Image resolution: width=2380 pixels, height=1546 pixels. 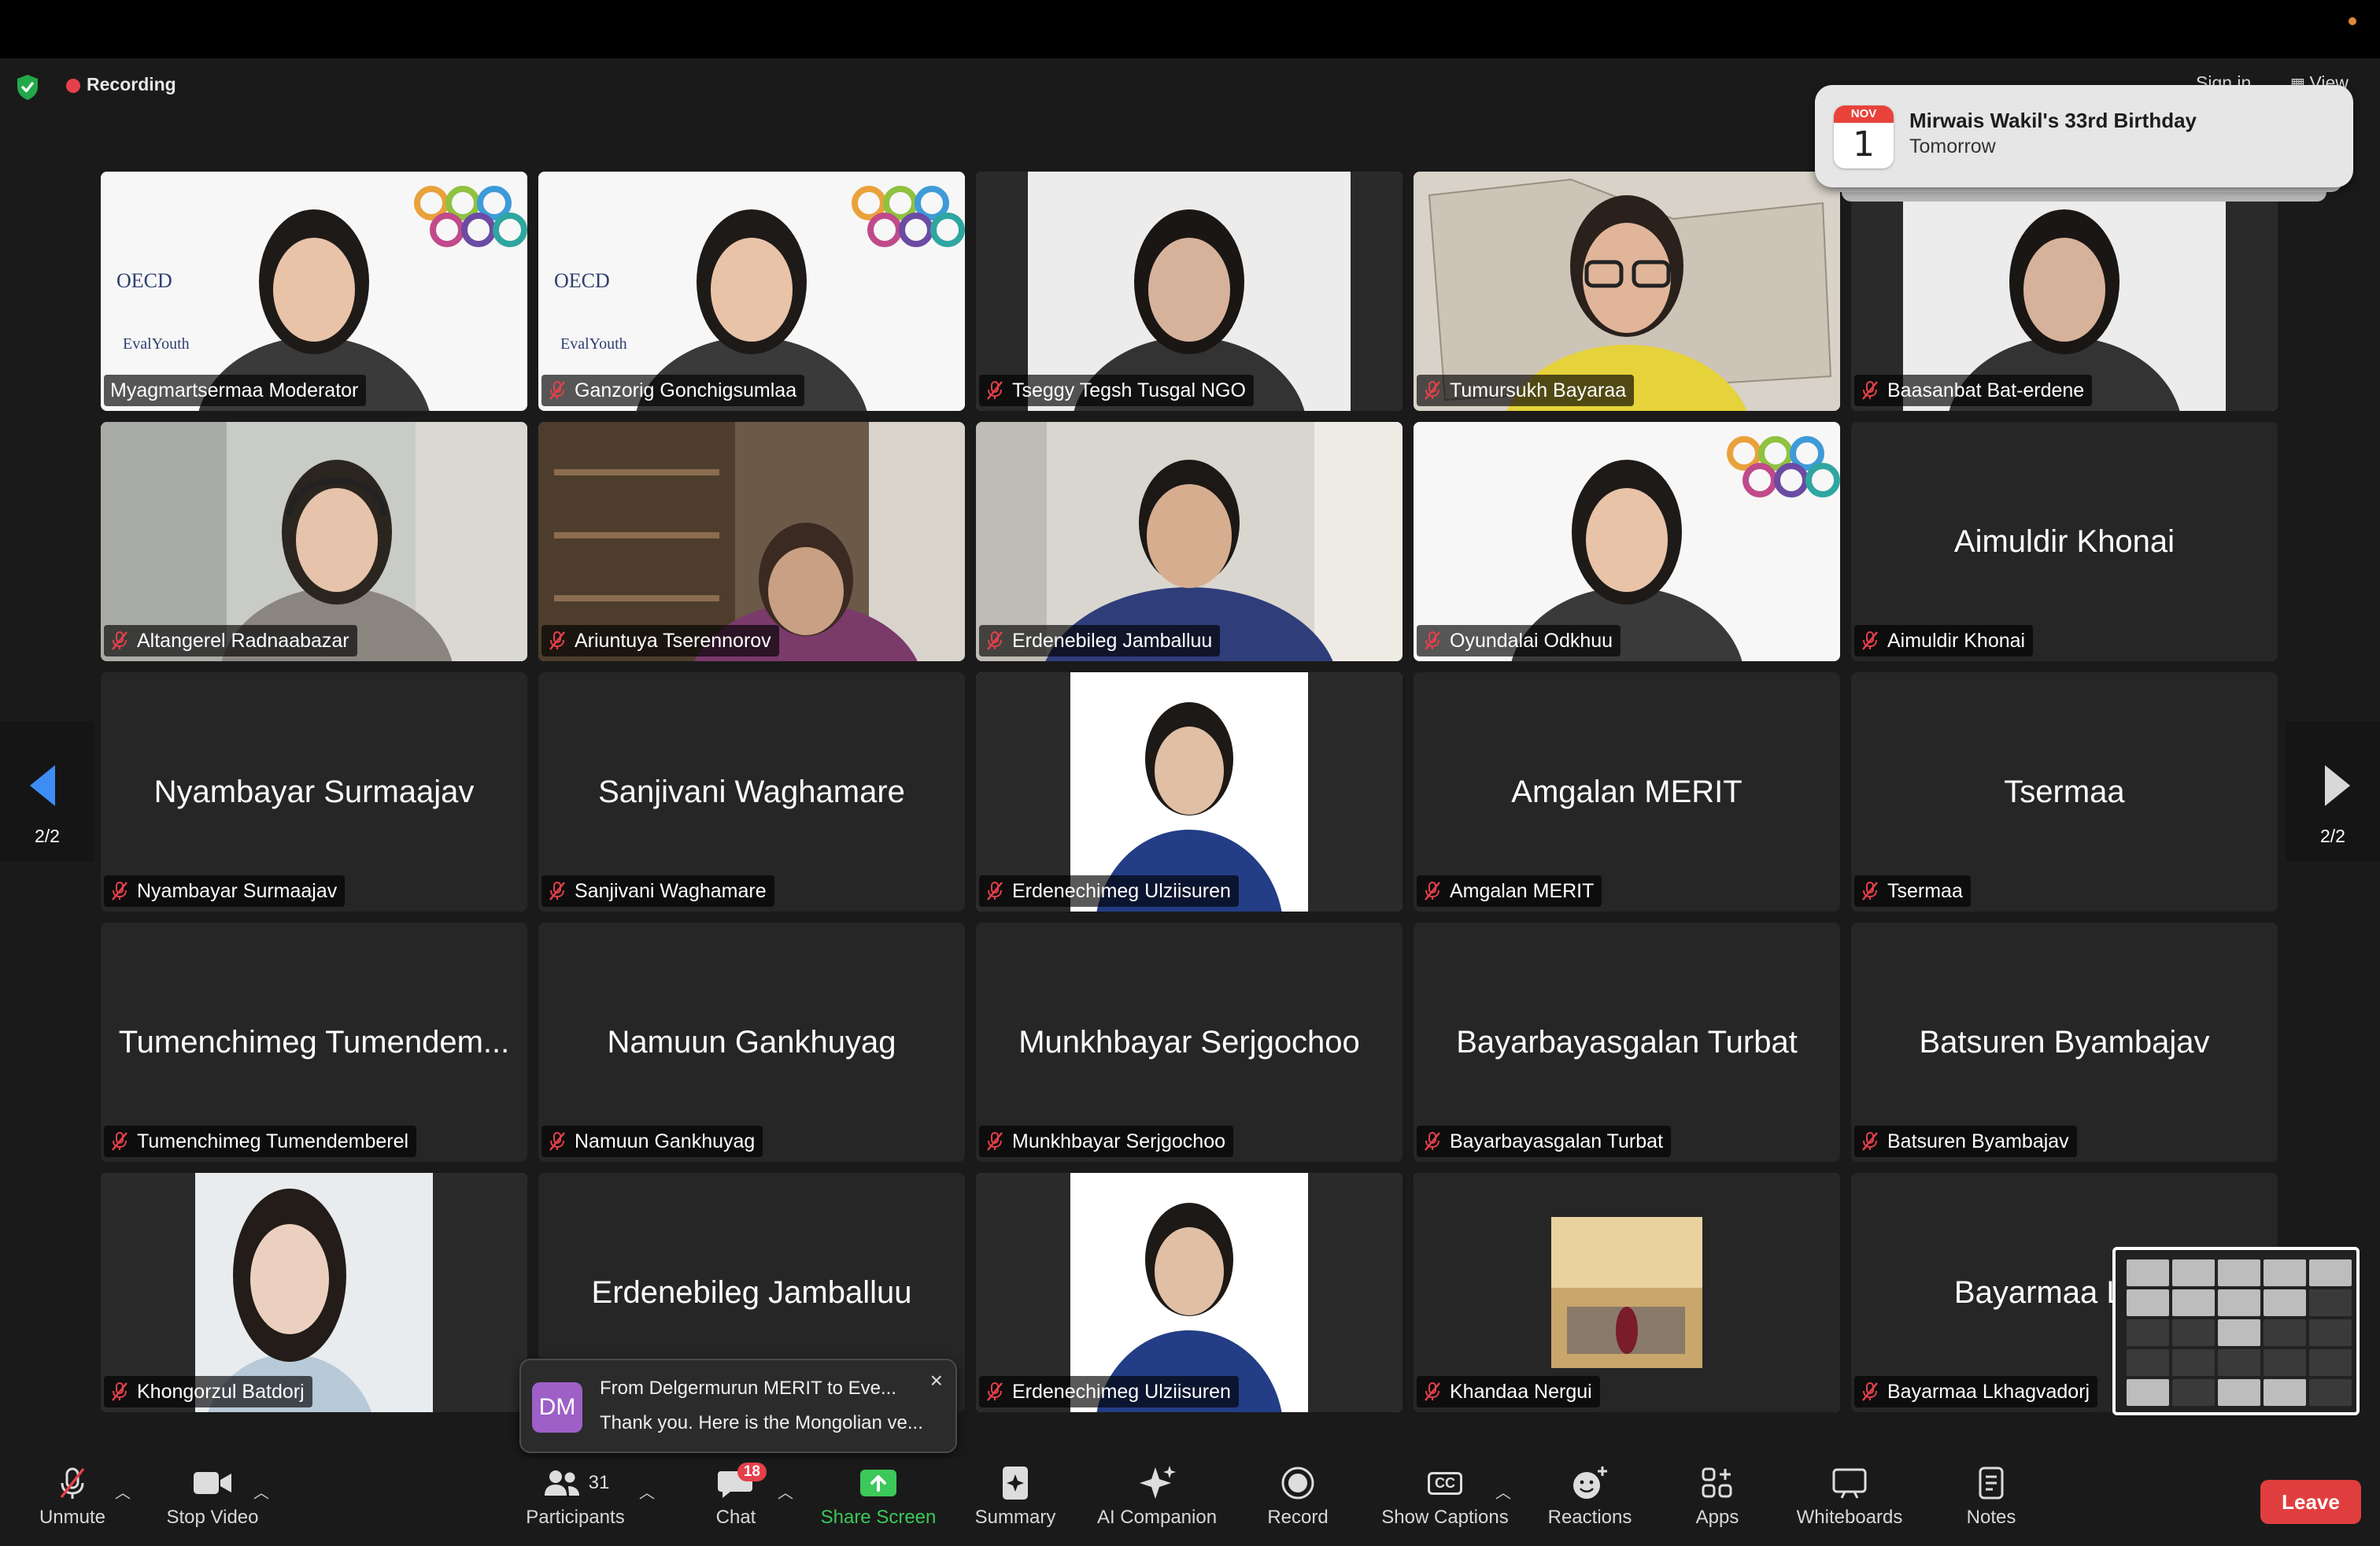 What do you see at coordinates (1109, 1391) in the screenshot?
I see `participant-name-label: Erdenechimeg Ulziisuren` at bounding box center [1109, 1391].